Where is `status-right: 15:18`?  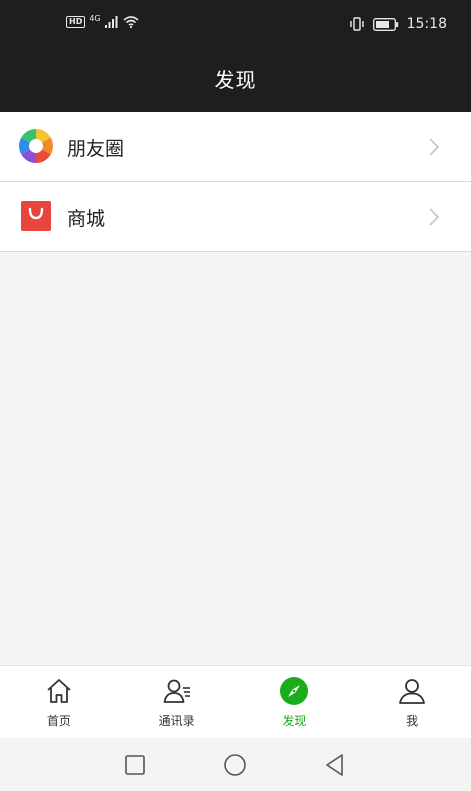
status-right: 15:18 is located at coordinates (398, 24).